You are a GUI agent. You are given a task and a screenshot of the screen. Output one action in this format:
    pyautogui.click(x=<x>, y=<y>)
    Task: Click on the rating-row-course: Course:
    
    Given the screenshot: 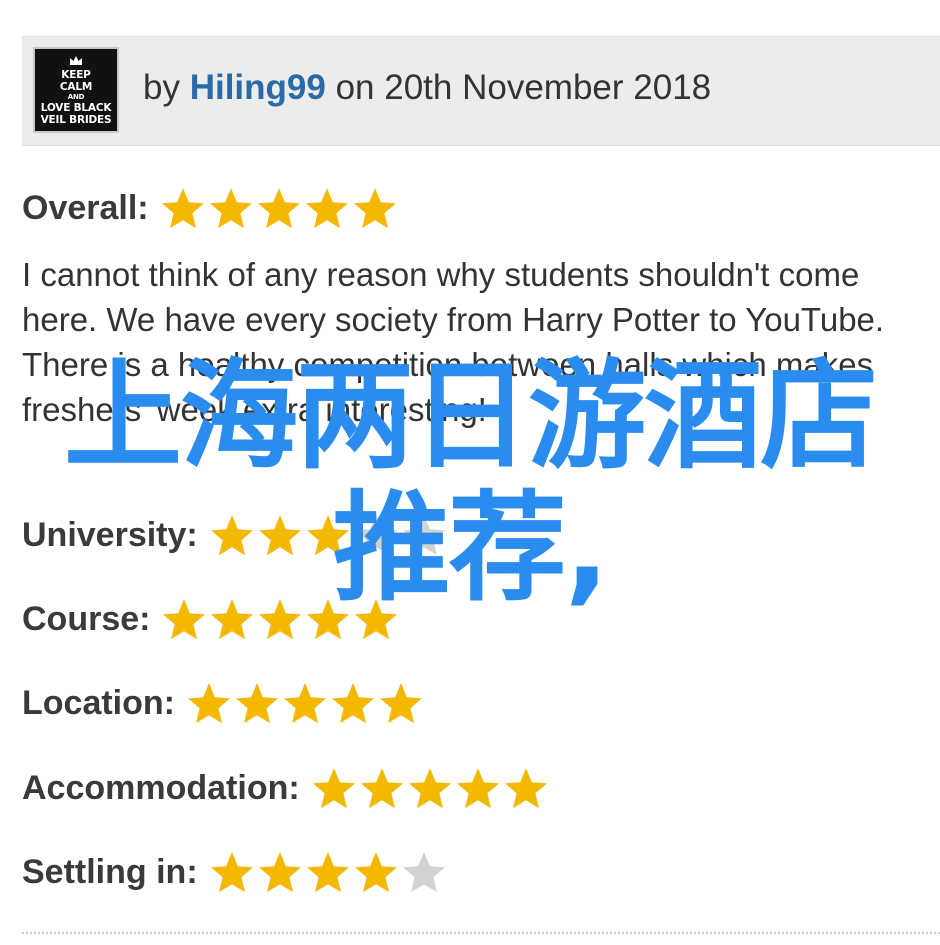 What is the action you would take?
    pyautogui.click(x=211, y=619)
    